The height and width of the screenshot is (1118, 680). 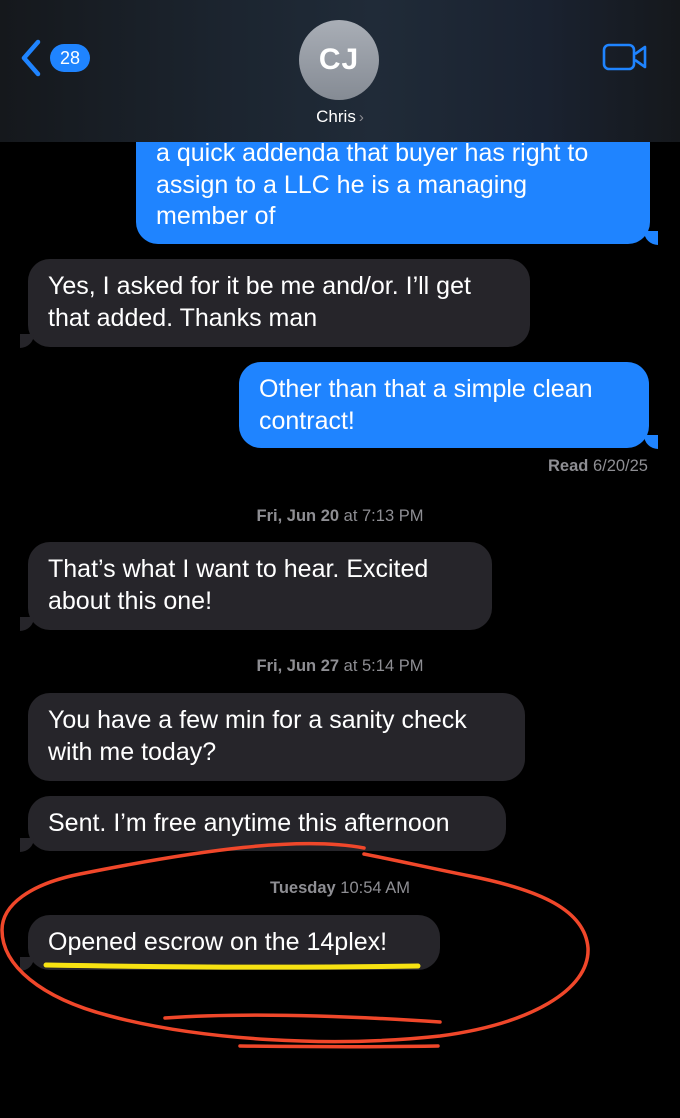 I want to click on back-button: 28, so click(x=54, y=58).